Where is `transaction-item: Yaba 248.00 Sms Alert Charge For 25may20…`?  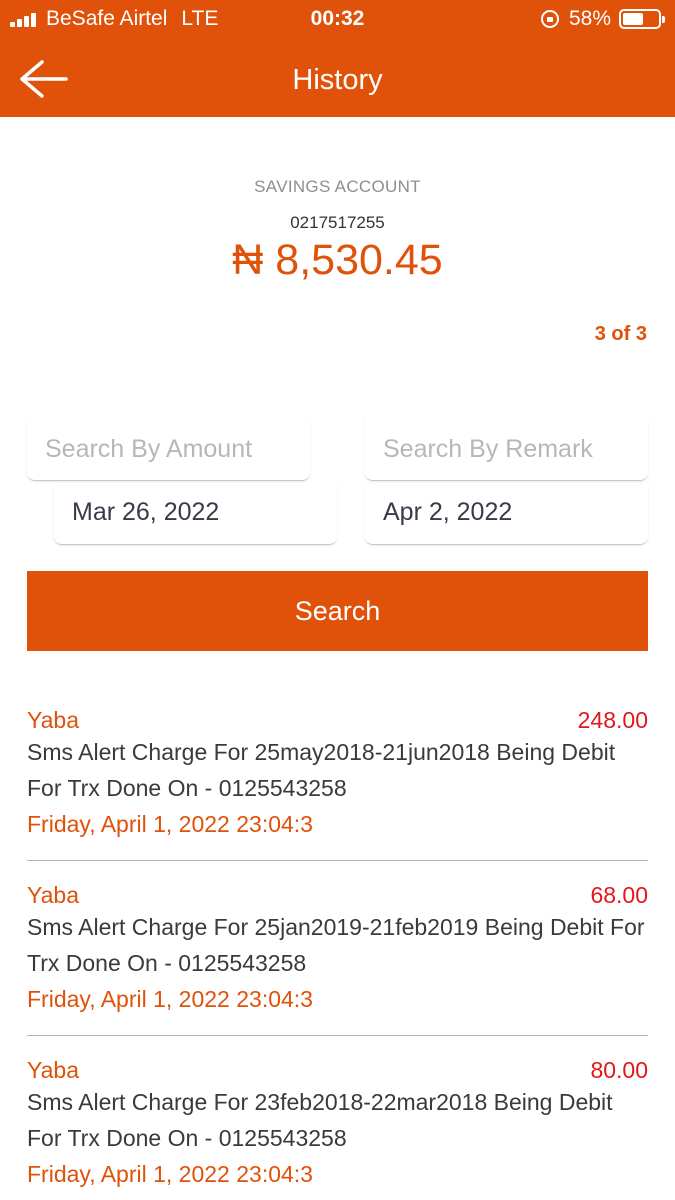 transaction-item: Yaba 248.00 Sms Alert Charge For 25may20… is located at coordinates (337, 787).